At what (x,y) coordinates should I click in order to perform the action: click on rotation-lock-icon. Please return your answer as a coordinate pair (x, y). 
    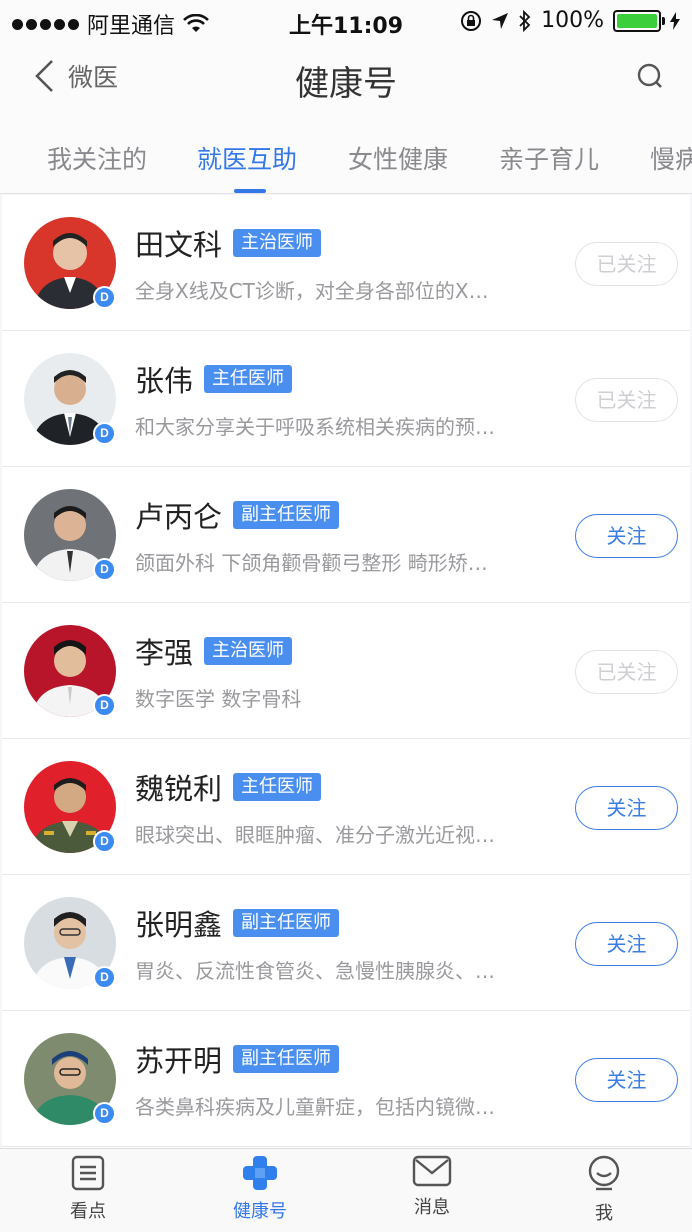
    Looking at the image, I should click on (471, 20).